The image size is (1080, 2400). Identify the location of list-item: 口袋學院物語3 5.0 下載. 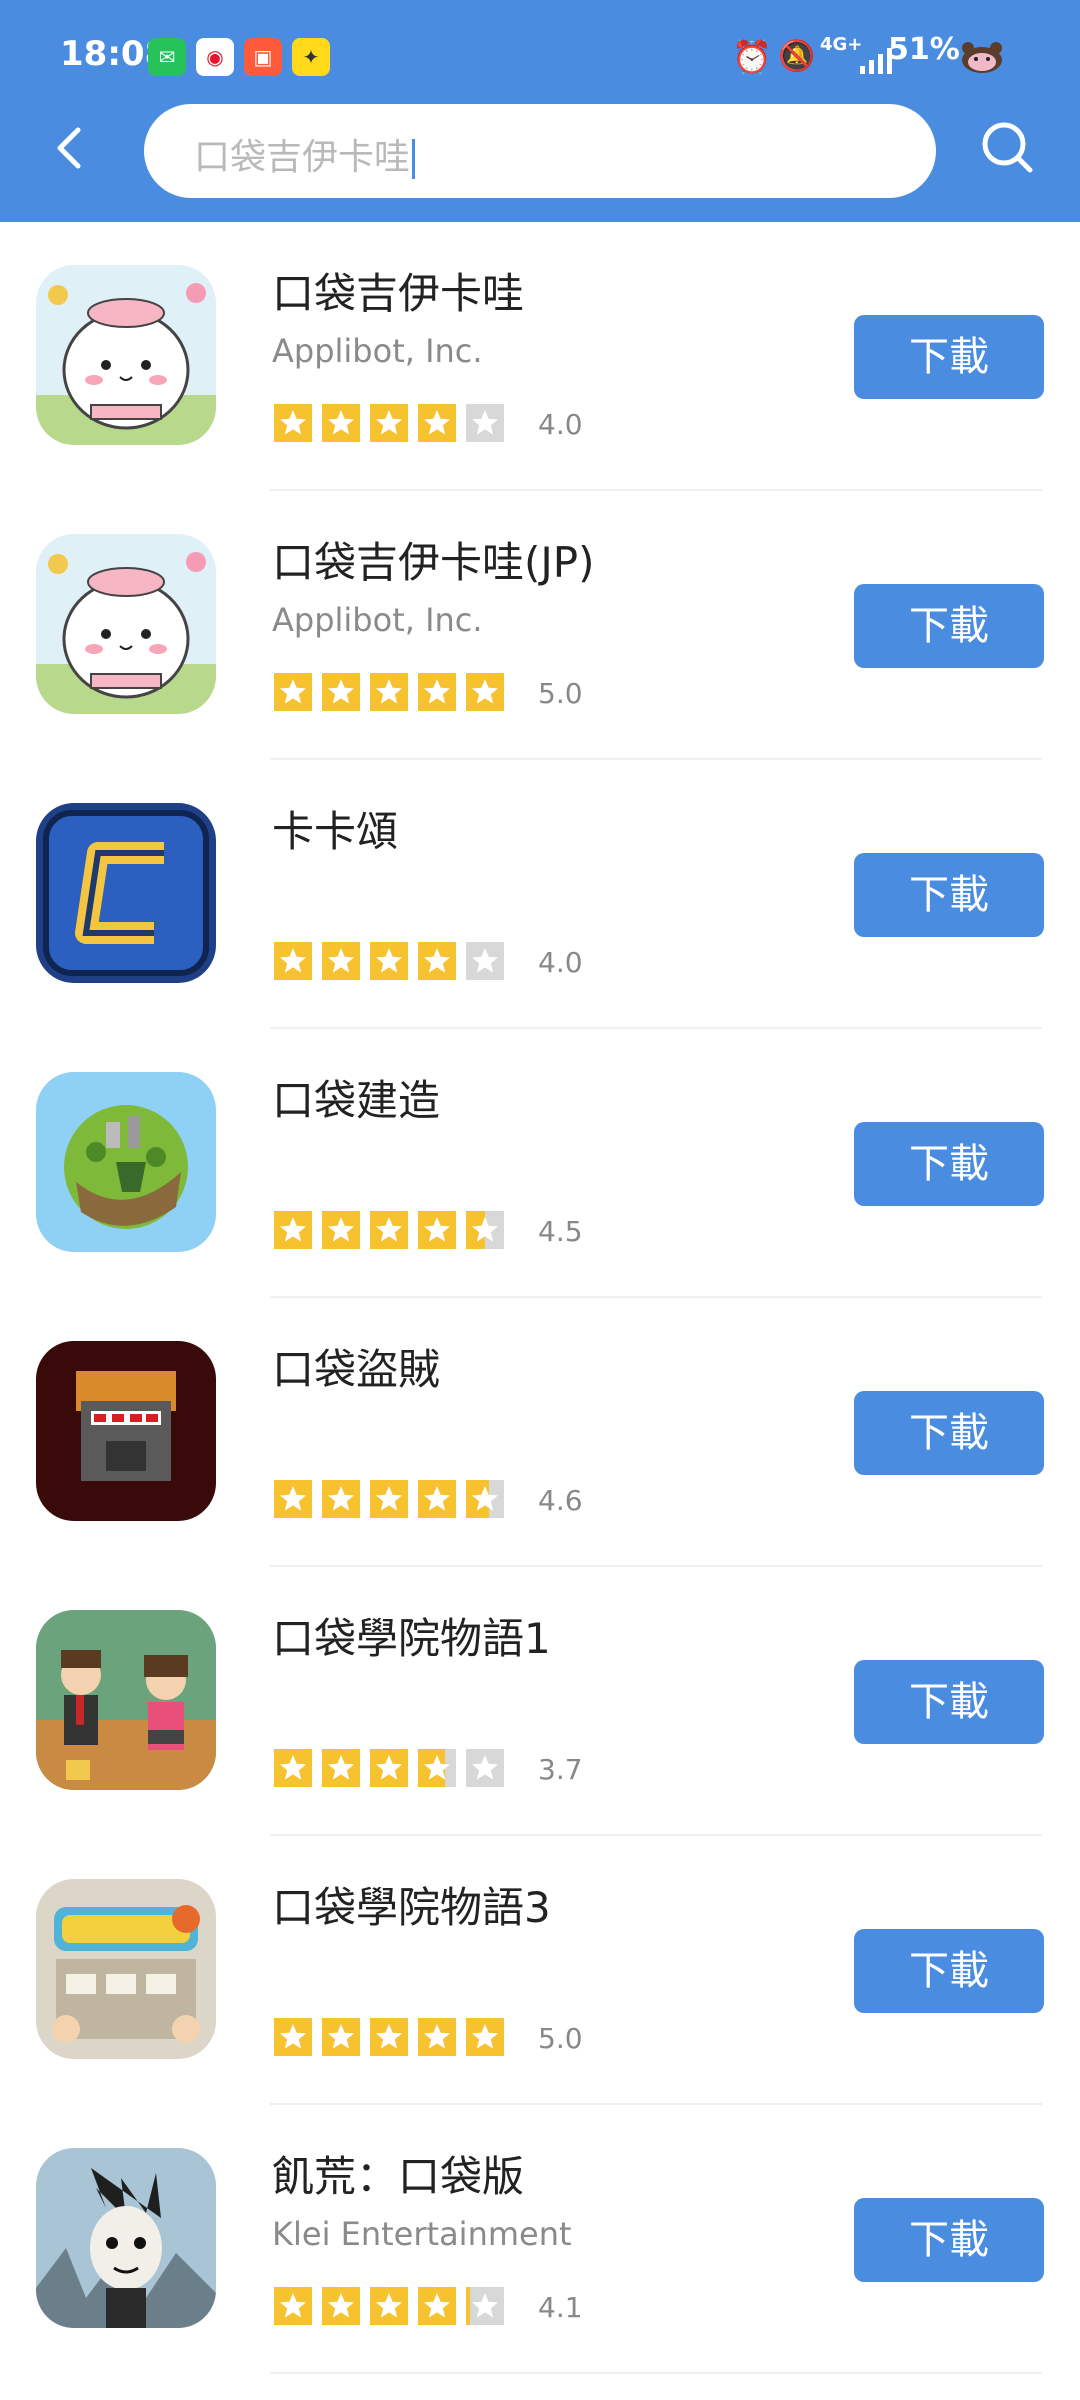
(540, 1970).